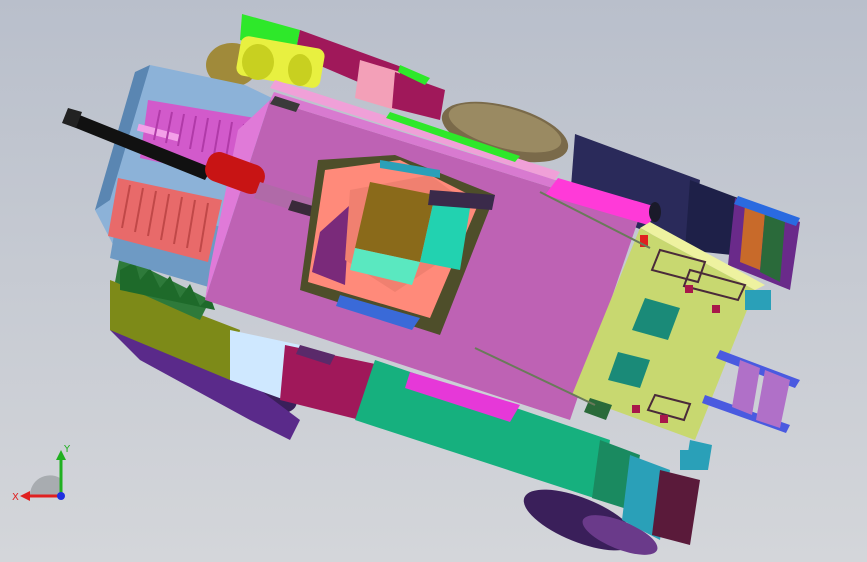 Image resolution: width=867 pixels, height=562 pixels. I want to click on x-axis-label: X, so click(15, 497).